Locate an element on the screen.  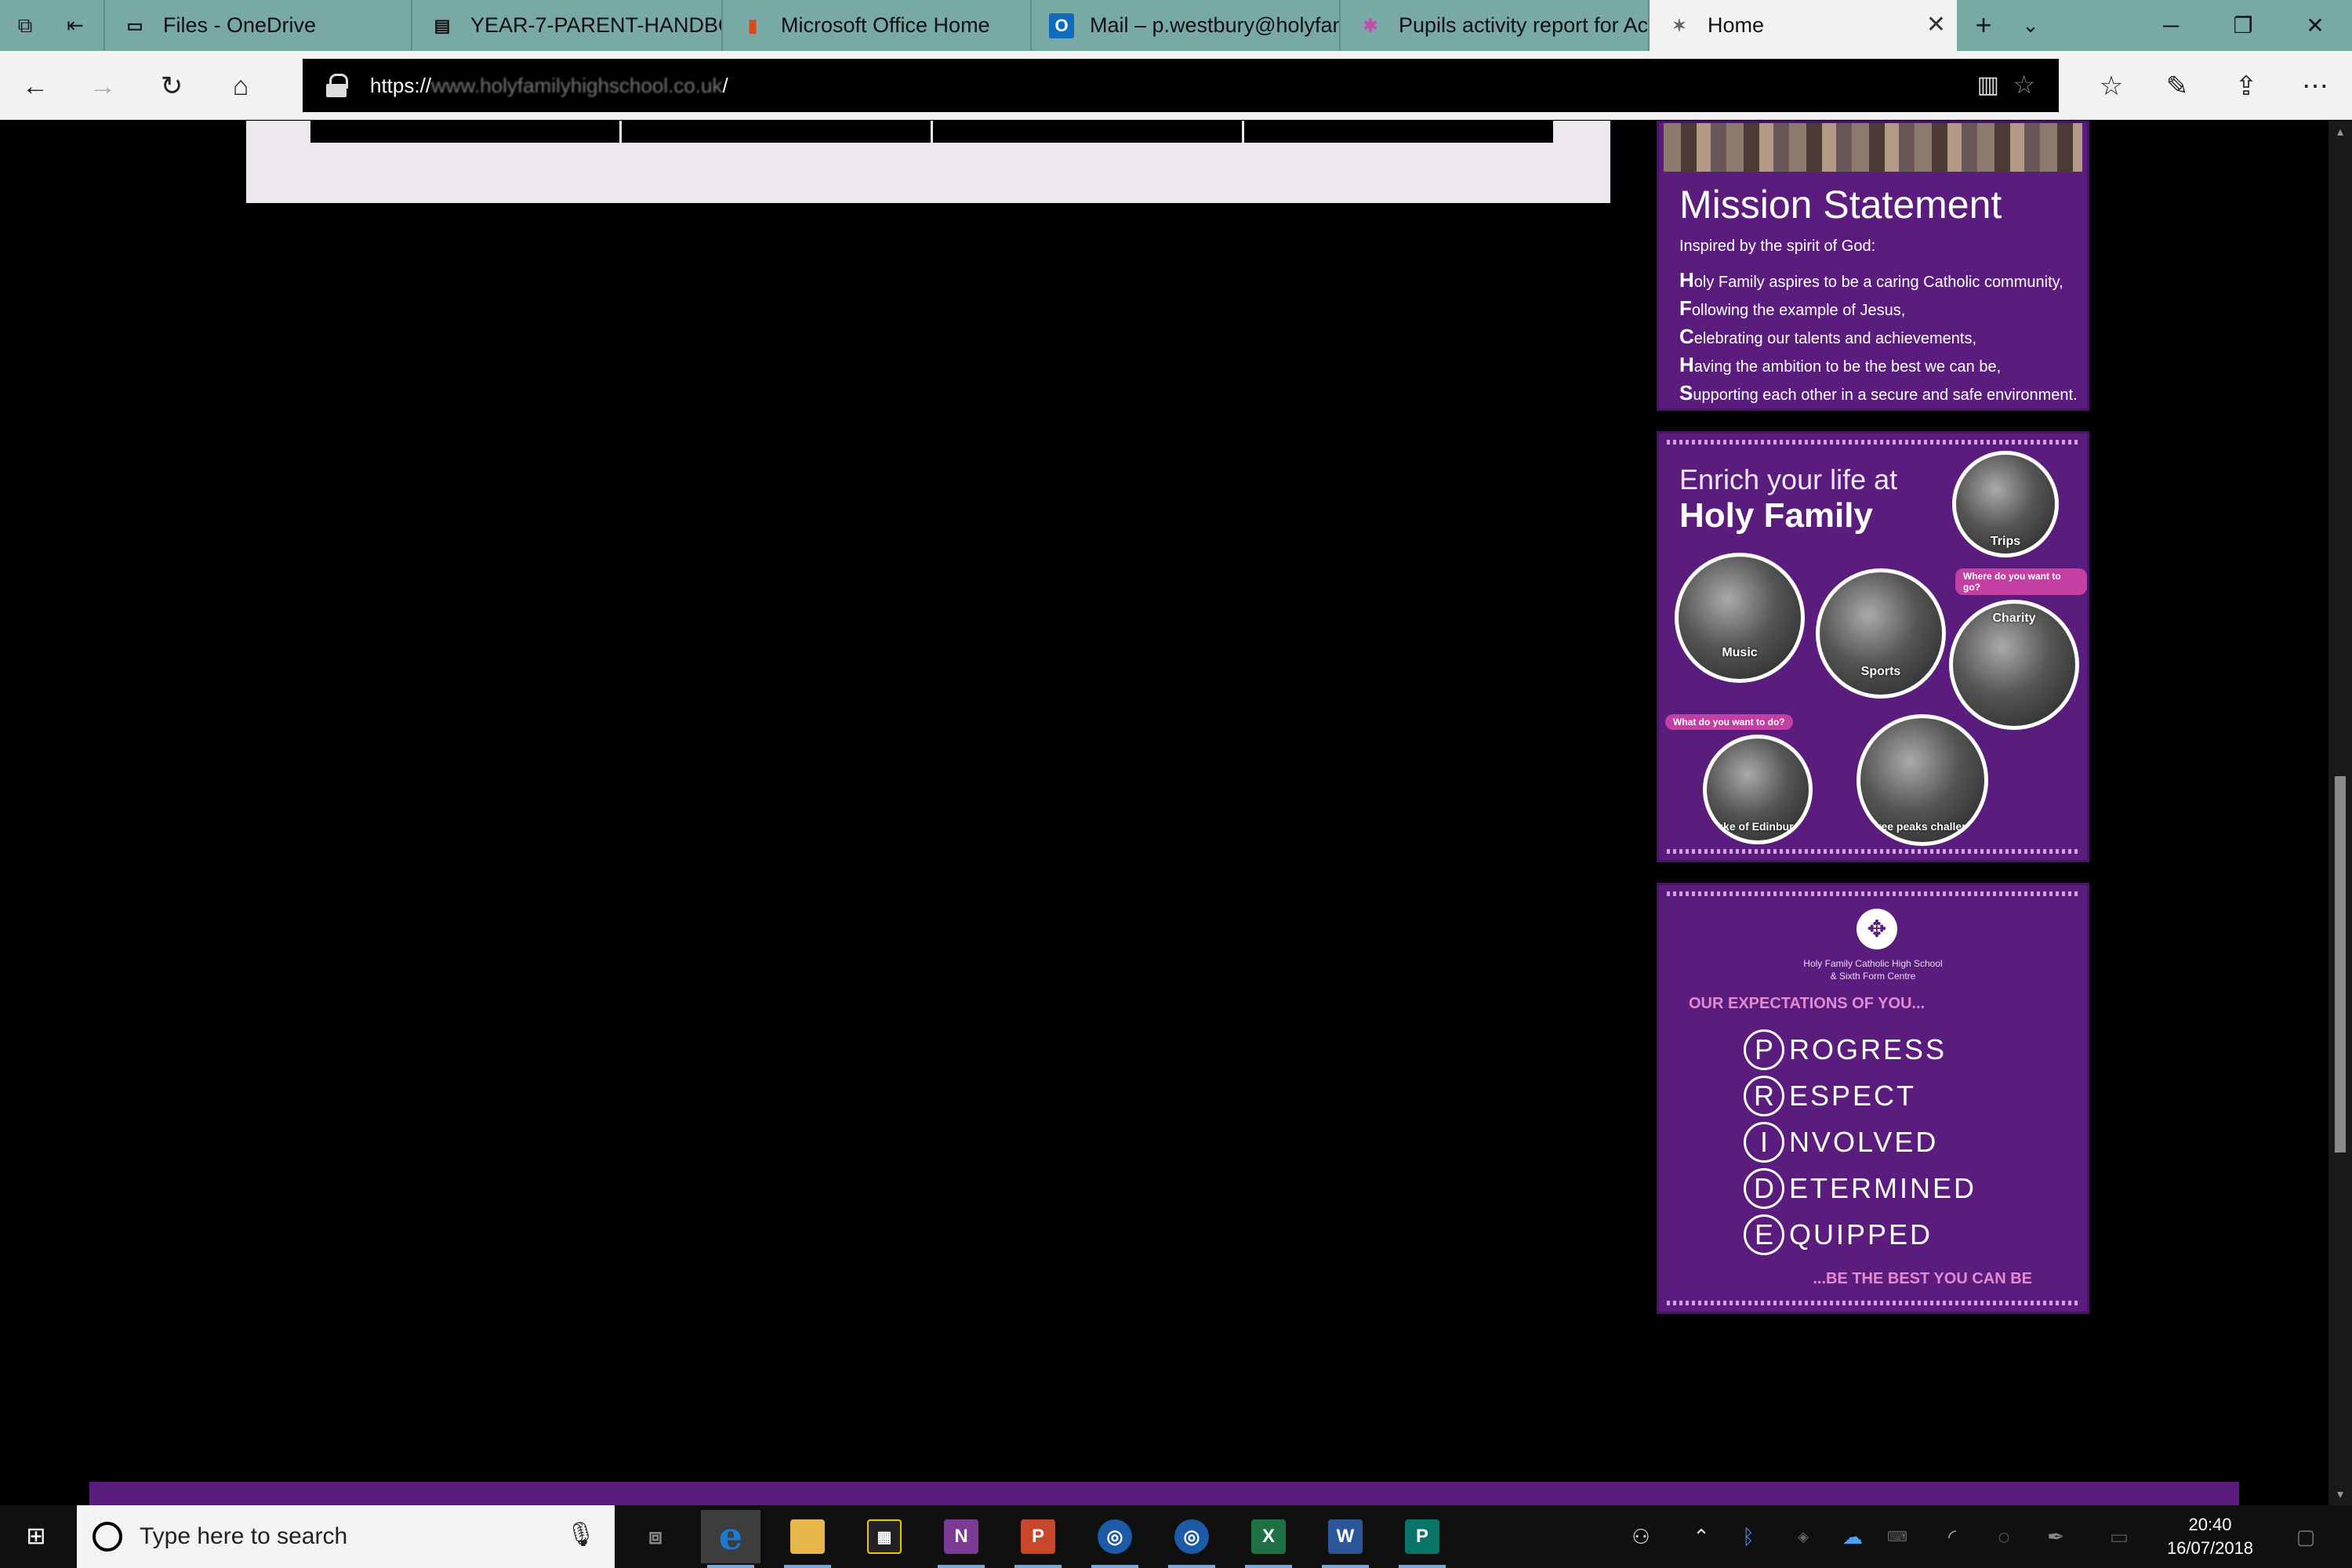
footer-purple-bar is located at coordinates (1164, 1493).